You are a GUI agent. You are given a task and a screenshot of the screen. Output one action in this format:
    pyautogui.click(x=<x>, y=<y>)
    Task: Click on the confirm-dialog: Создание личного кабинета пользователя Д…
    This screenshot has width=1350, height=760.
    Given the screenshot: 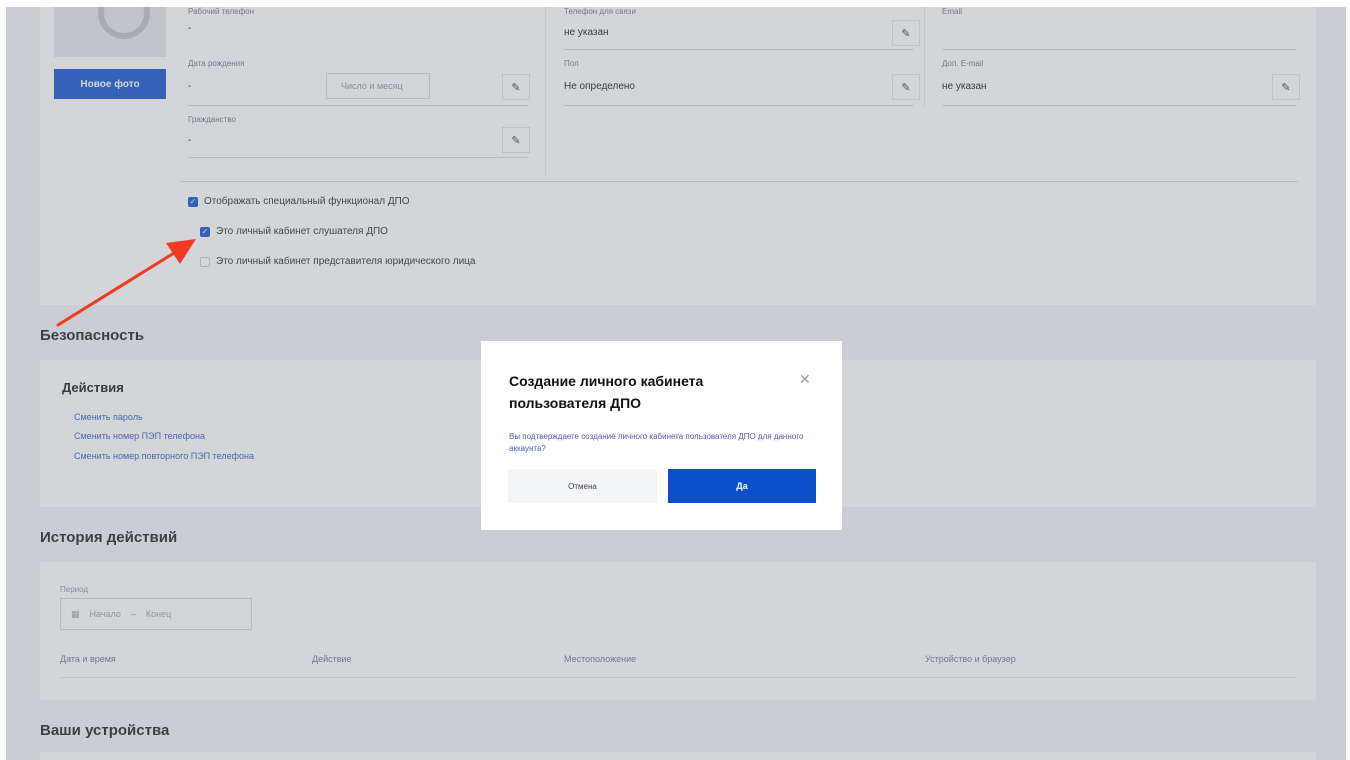 What is the action you would take?
    pyautogui.click(x=661, y=435)
    